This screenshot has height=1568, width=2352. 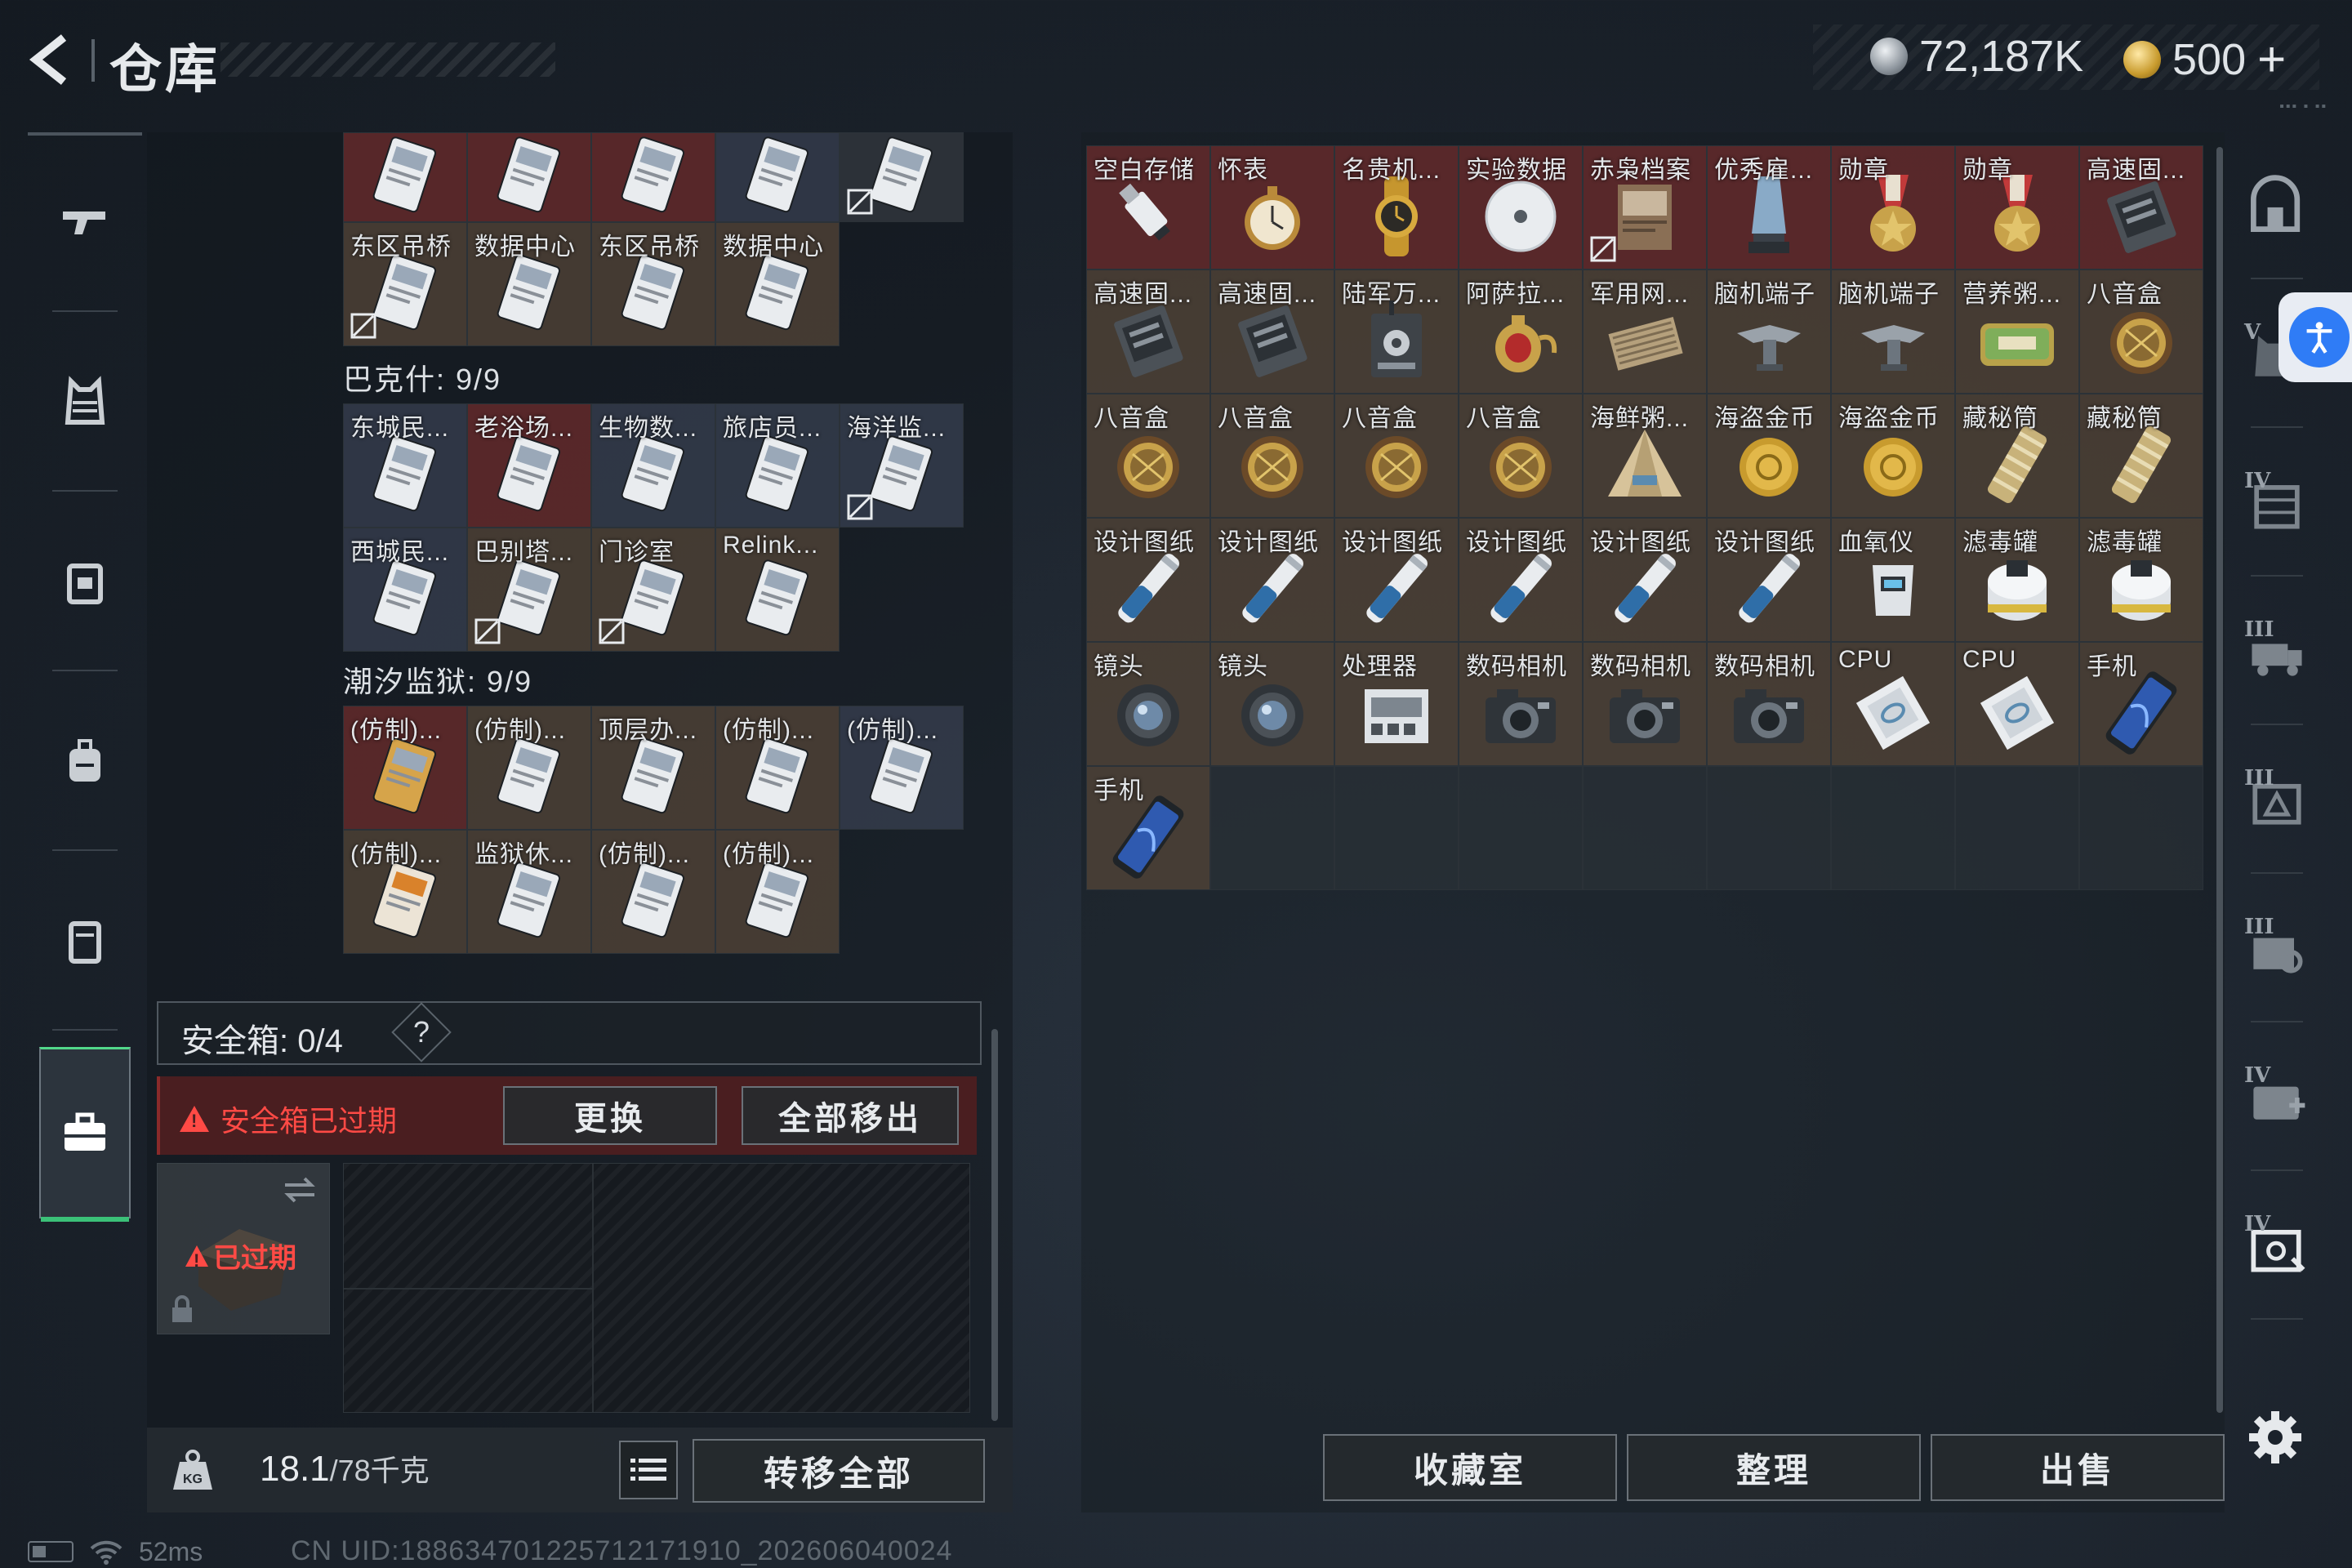 I want to click on backpack-scrollbar, so click(x=994, y=1225).